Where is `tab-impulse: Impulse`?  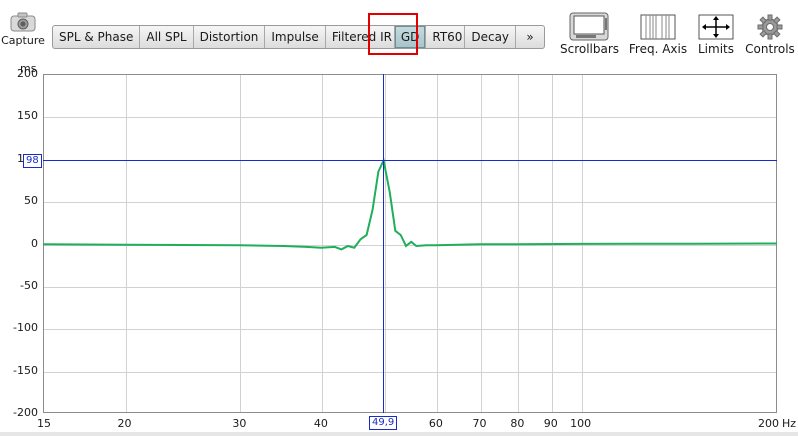 tab-impulse: Impulse is located at coordinates (295, 37).